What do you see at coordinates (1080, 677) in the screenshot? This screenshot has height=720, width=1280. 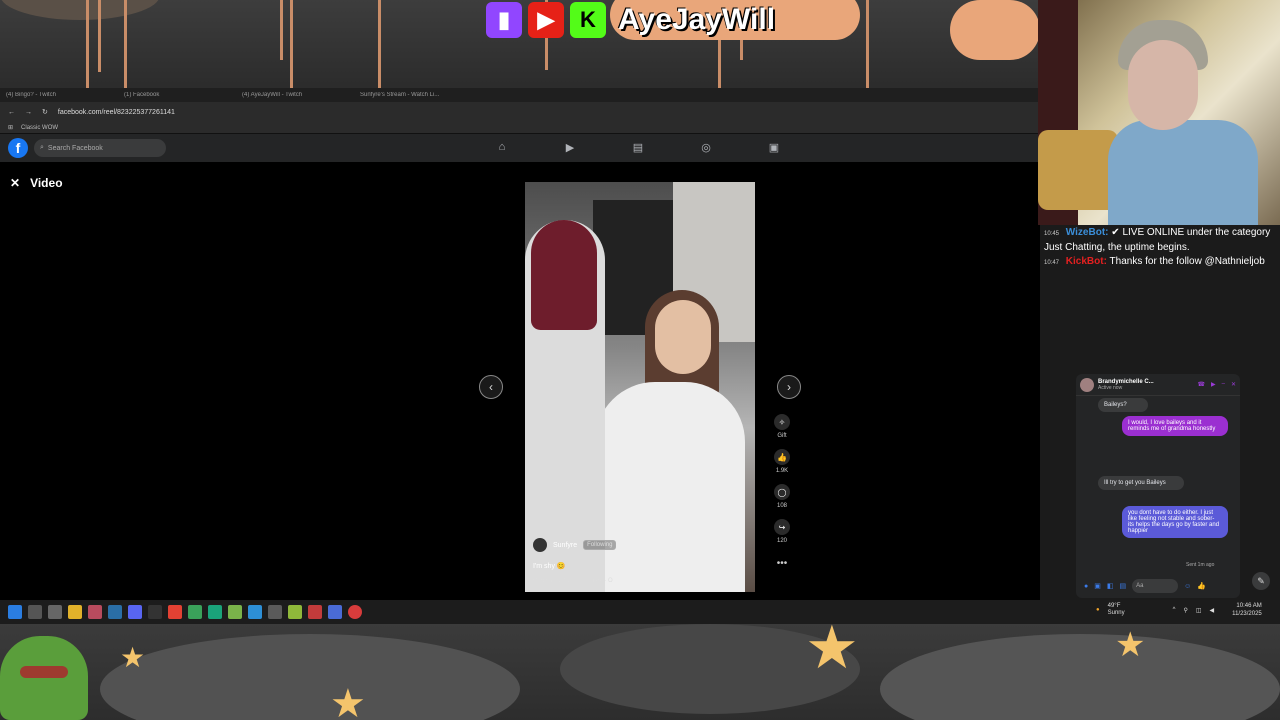 I see `overlay-cloud` at bounding box center [1080, 677].